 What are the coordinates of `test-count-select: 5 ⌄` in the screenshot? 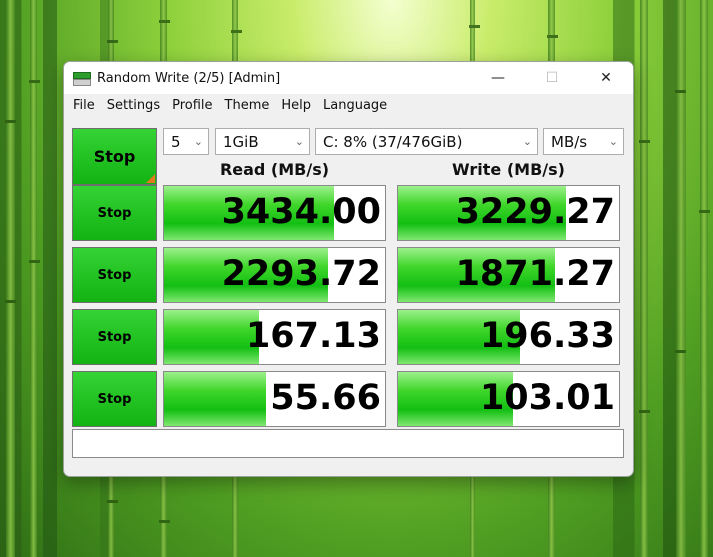 It's located at (186, 141).